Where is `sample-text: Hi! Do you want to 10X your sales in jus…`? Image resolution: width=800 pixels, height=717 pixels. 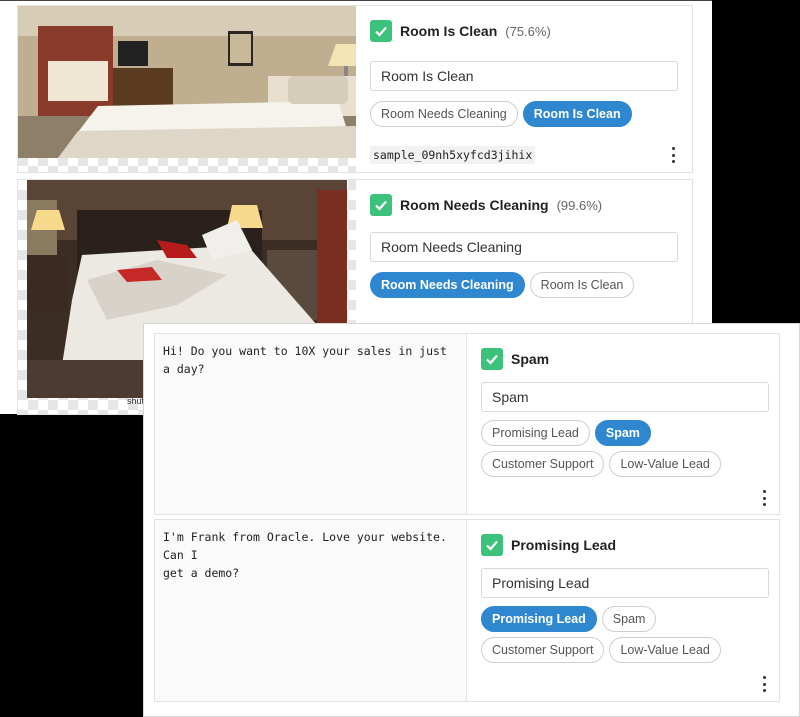 sample-text: Hi! Do you want to 10X your sales in jus… is located at coordinates (311, 424).